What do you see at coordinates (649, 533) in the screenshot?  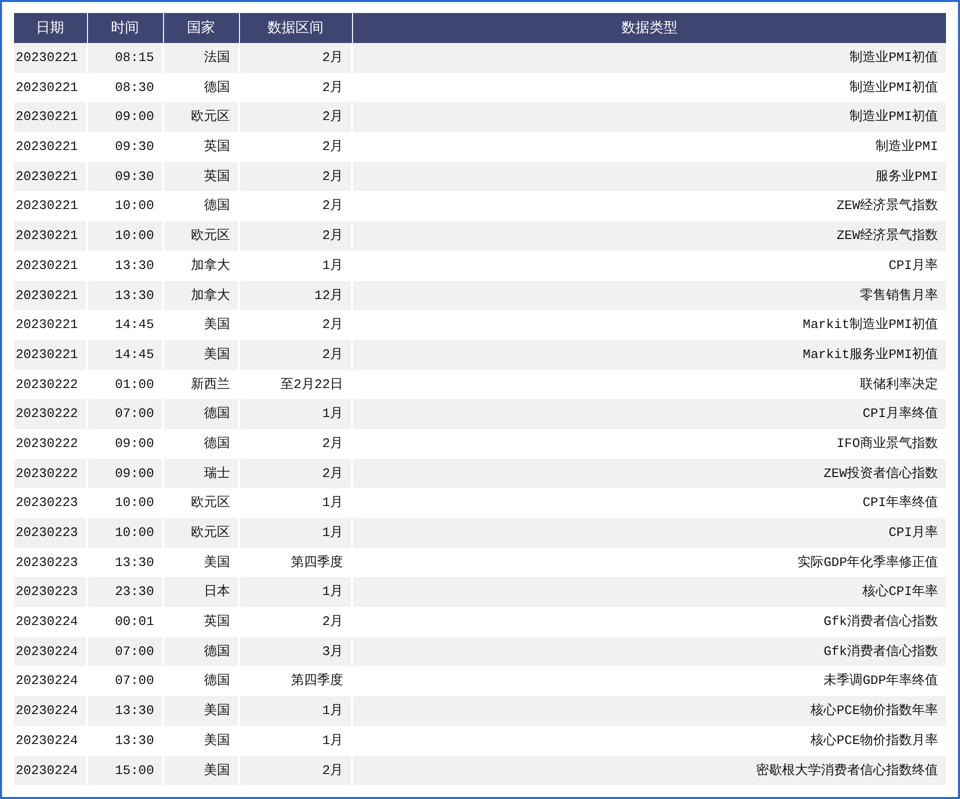 I see `type-cell: CPI月率` at bounding box center [649, 533].